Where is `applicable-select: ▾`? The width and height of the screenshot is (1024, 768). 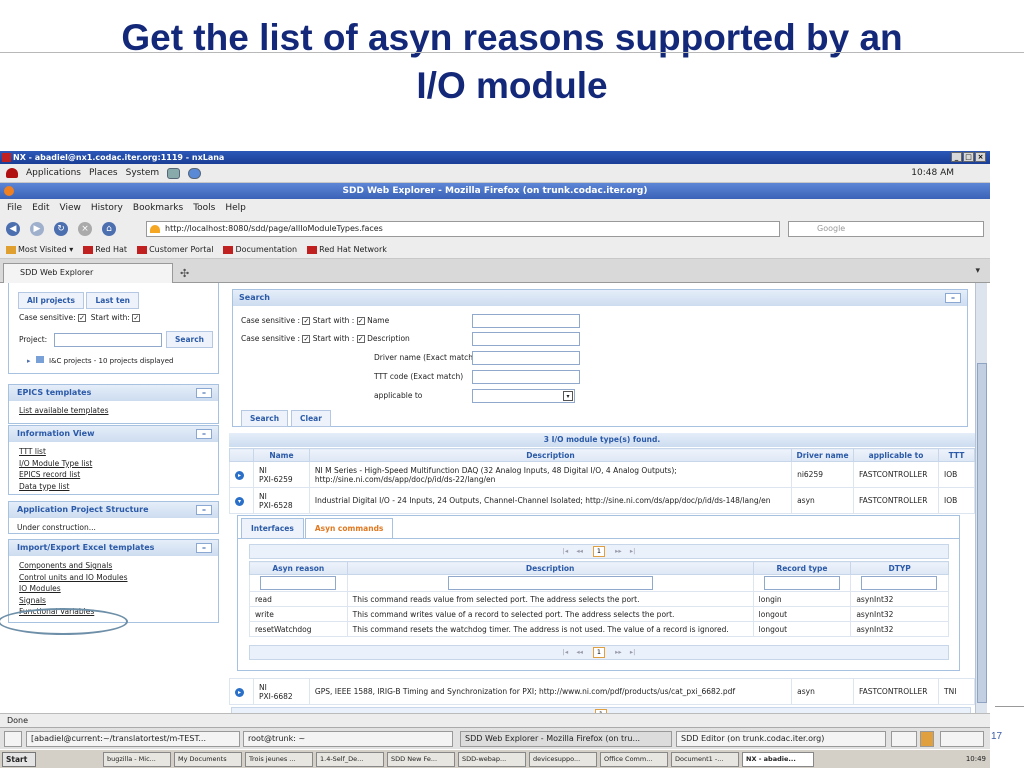 applicable-select: ▾ is located at coordinates (523, 396).